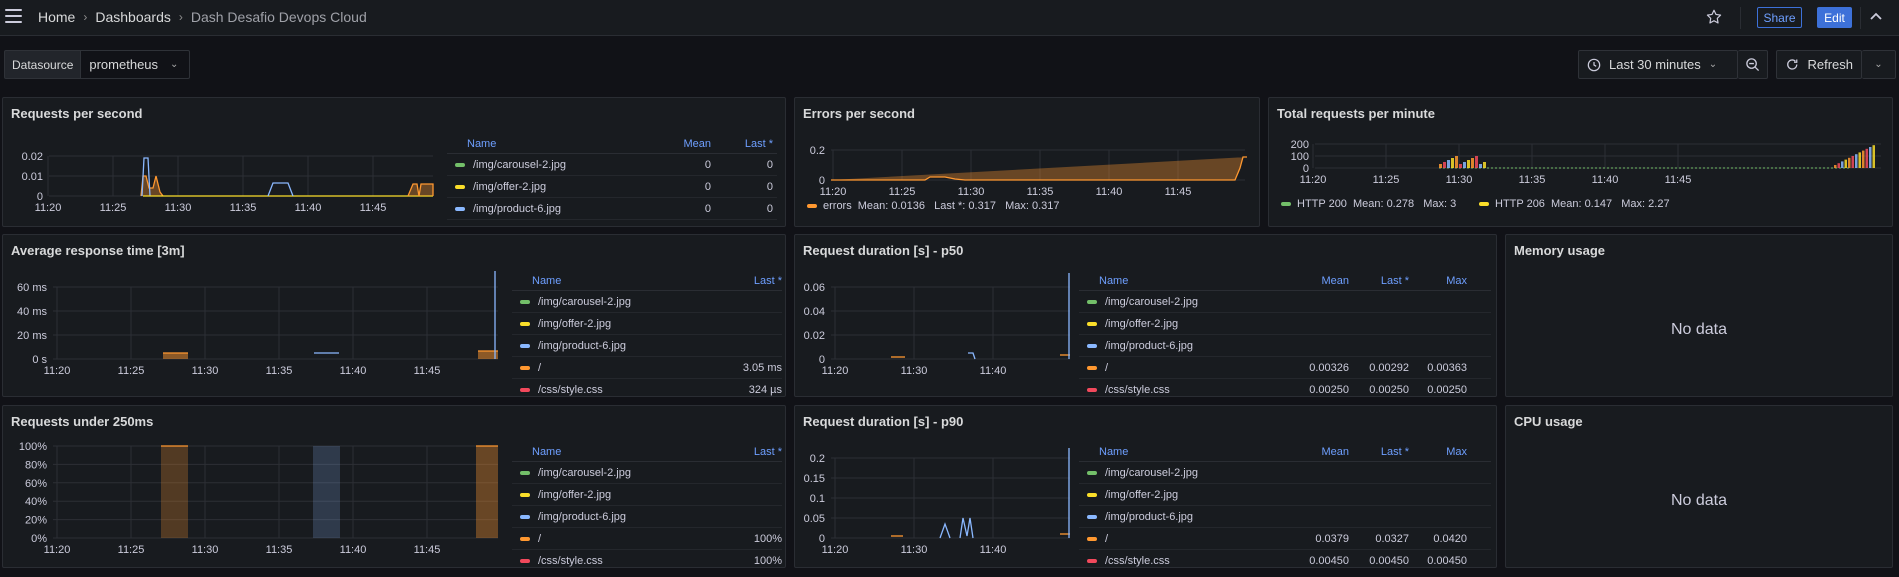 This screenshot has width=1899, height=577. What do you see at coordinates (180, 17) in the screenshot?
I see `chevron-right-icon: ›` at bounding box center [180, 17].